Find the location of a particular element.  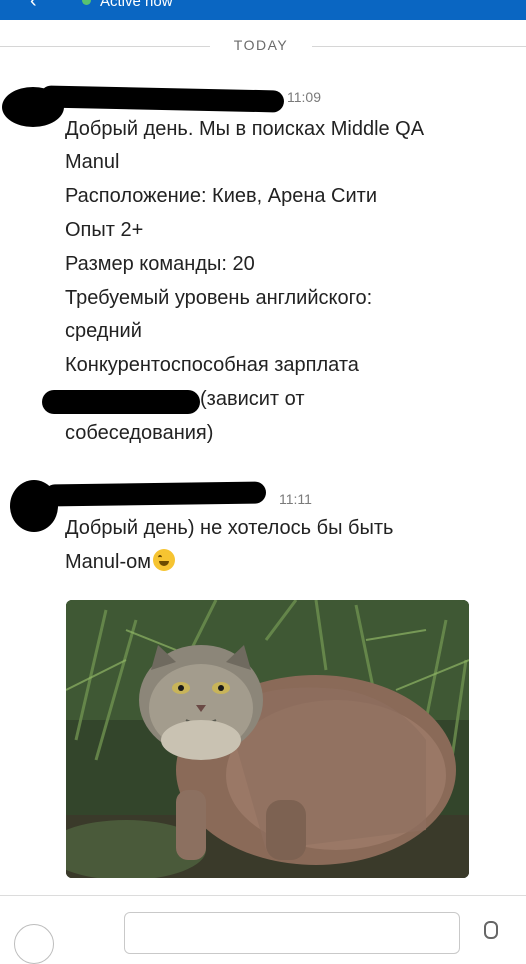

message-line: Расположение: Киев, Арена Сити is located at coordinates (221, 196).